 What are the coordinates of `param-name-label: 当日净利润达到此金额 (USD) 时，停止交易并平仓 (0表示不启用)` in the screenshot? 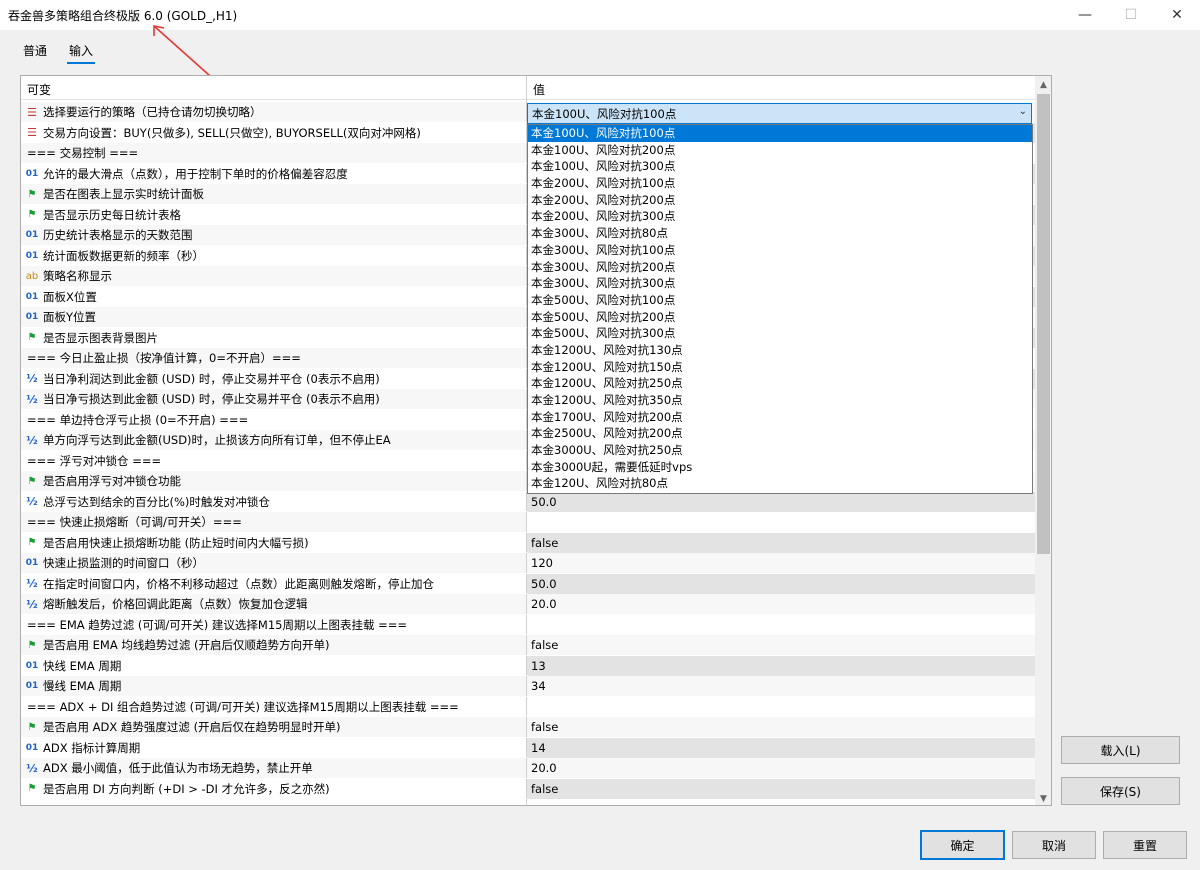 It's located at (211, 378).